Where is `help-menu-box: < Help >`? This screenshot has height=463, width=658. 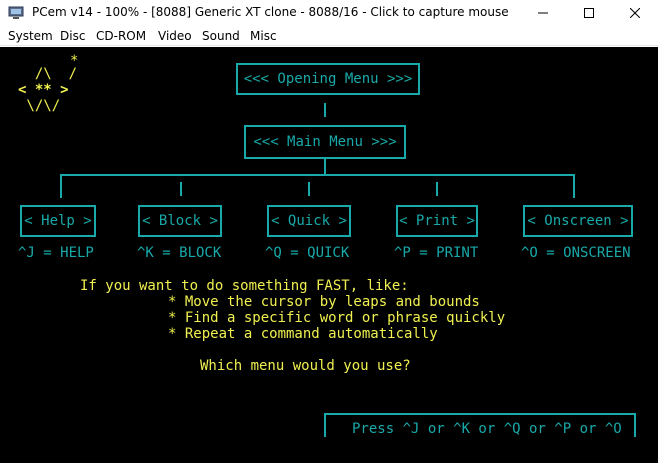 help-menu-box: < Help > is located at coordinates (58, 221).